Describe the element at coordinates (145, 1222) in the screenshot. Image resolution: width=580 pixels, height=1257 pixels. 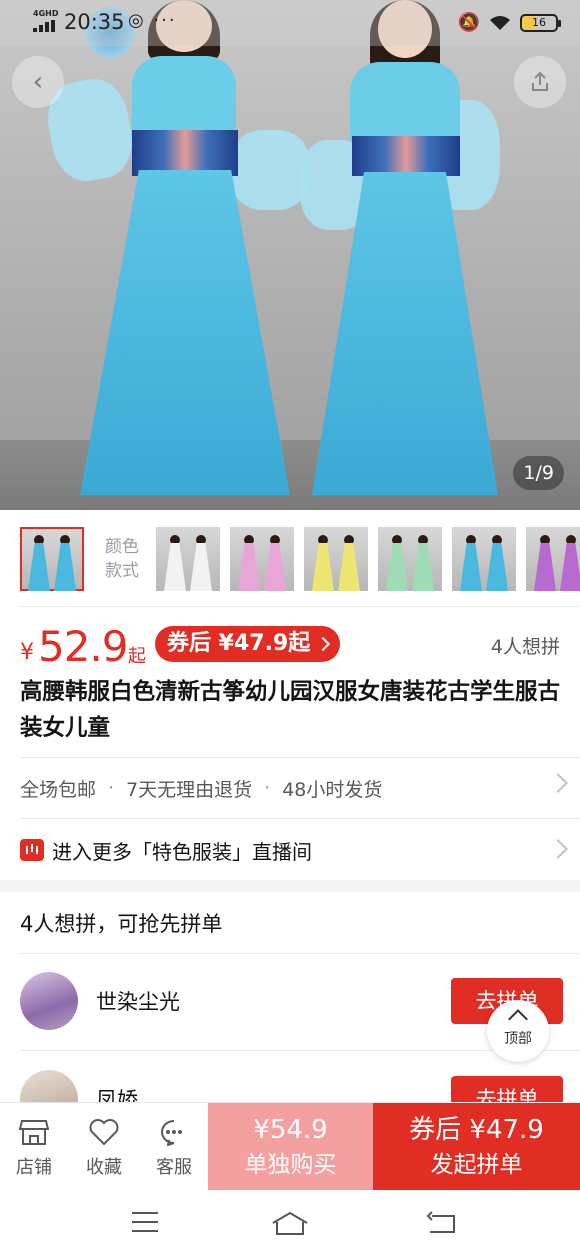
I see `menu-icon` at that location.